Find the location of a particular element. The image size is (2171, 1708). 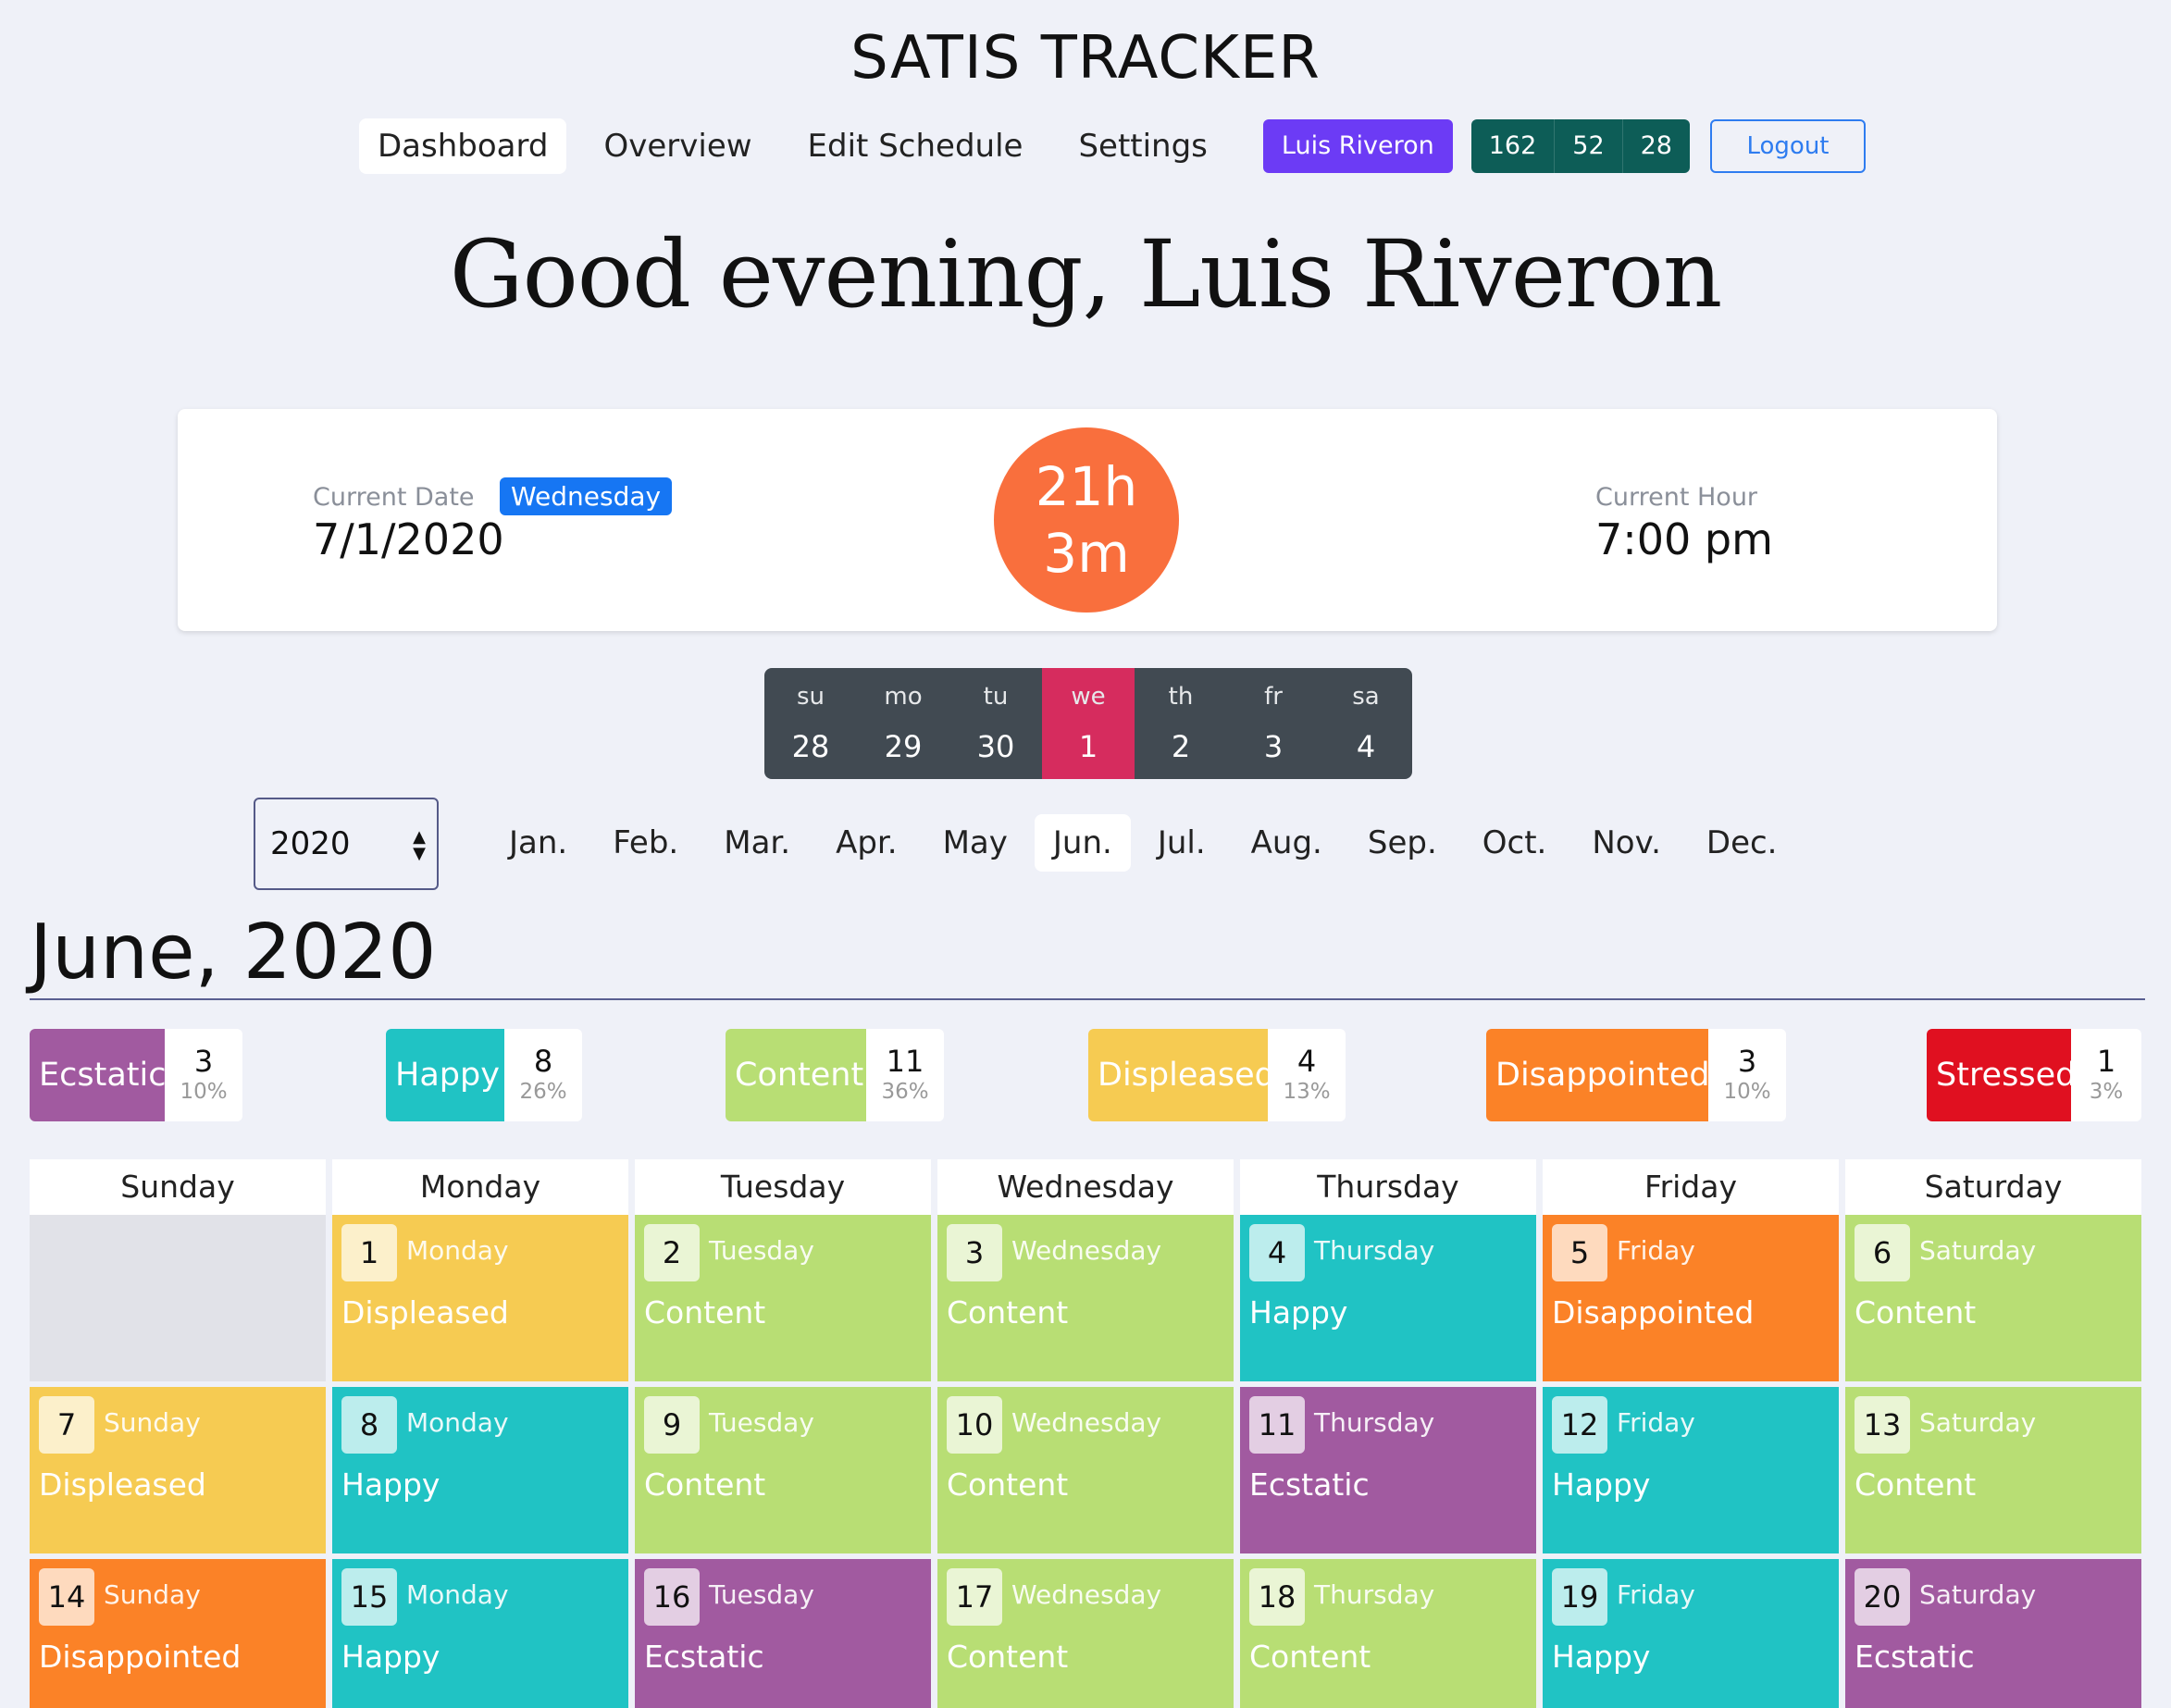

calendar-day-cell: 3 Wednesday Content is located at coordinates (1085, 1298).